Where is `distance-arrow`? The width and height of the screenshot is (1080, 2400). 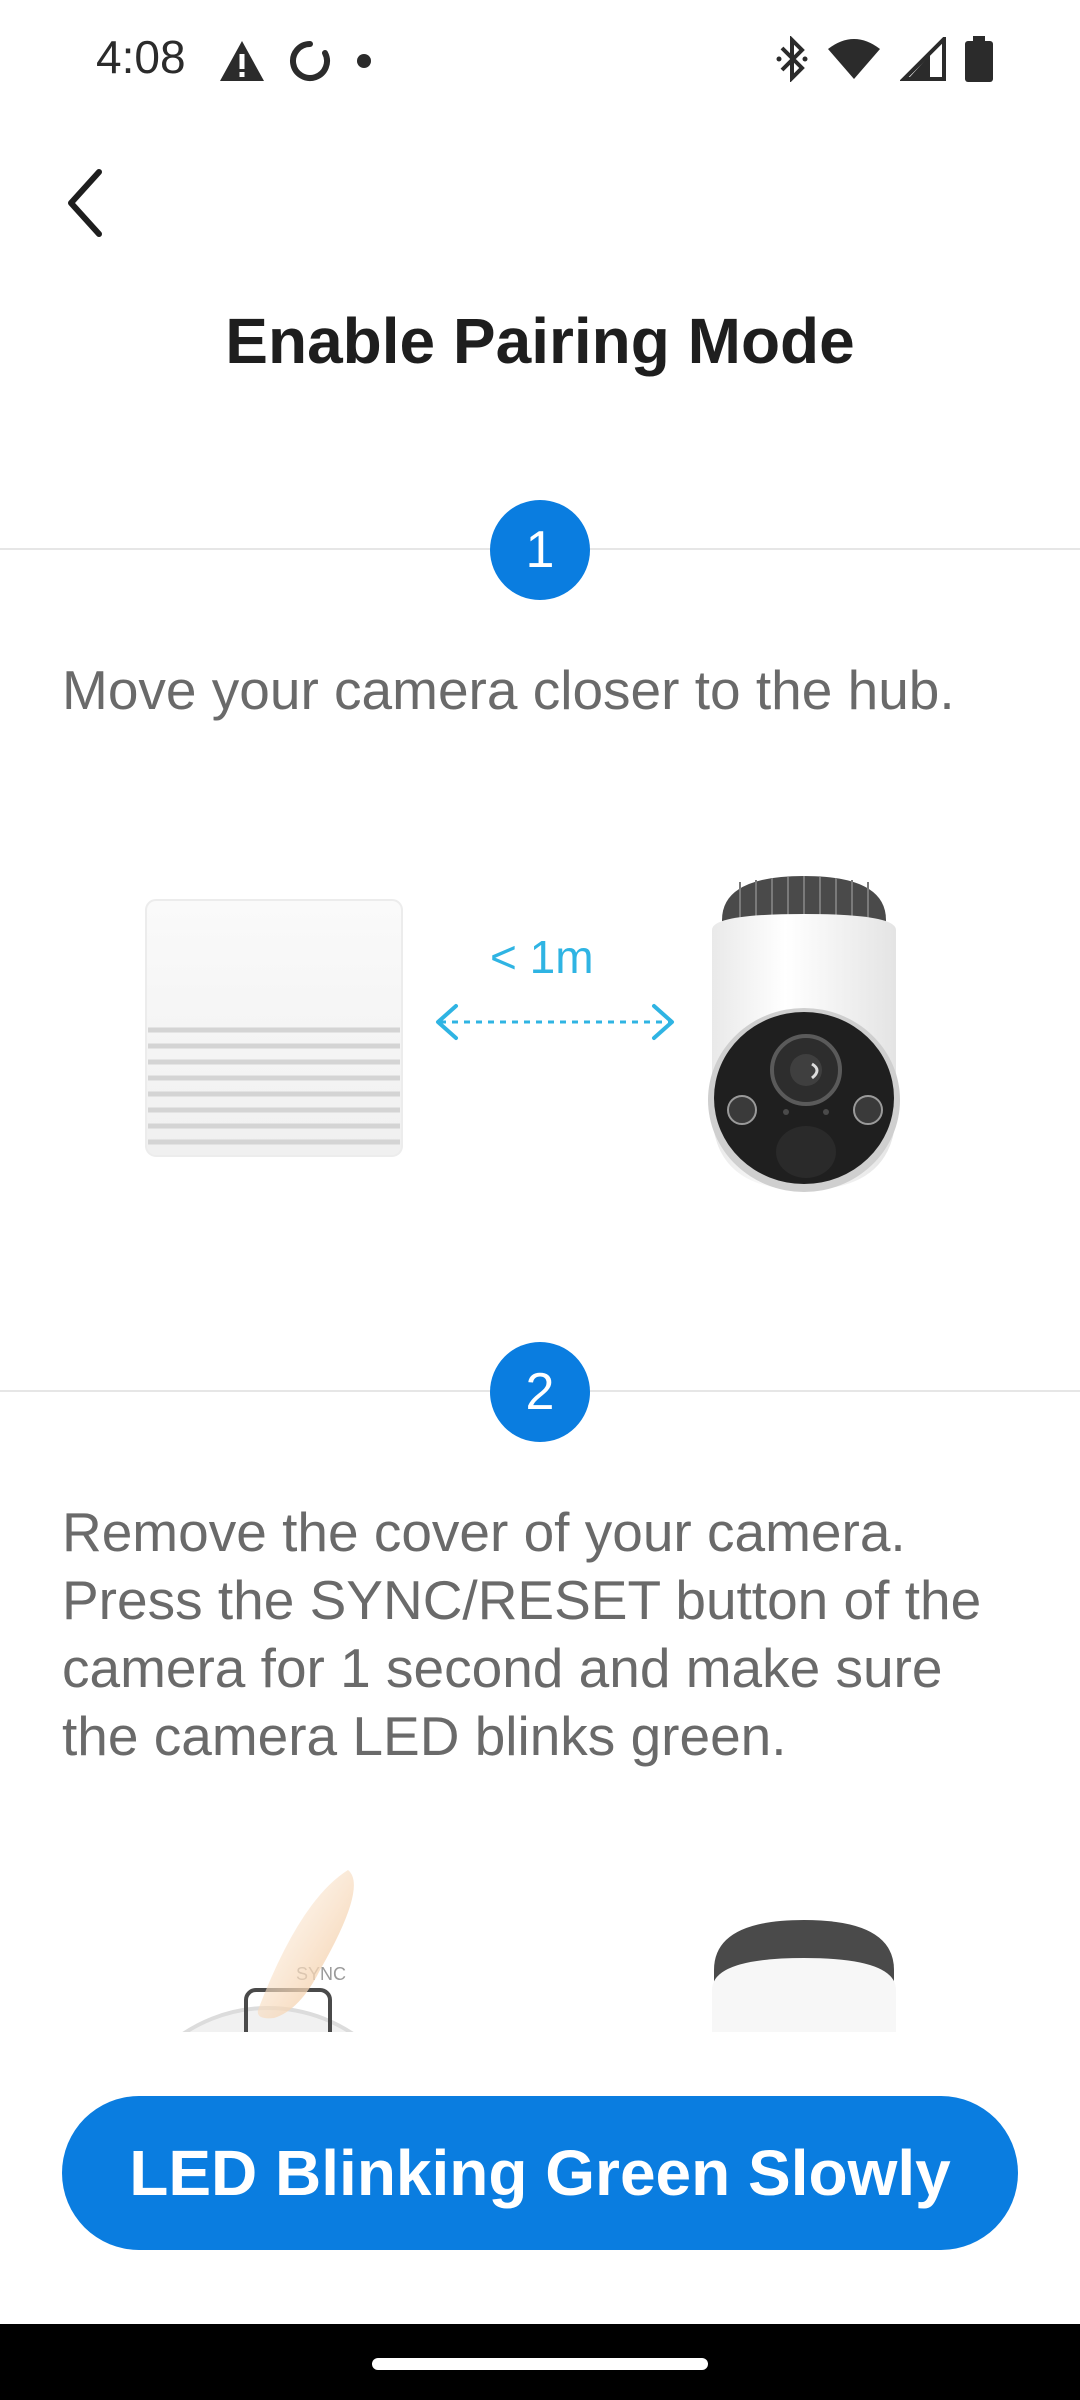 distance-arrow is located at coordinates (555, 1022).